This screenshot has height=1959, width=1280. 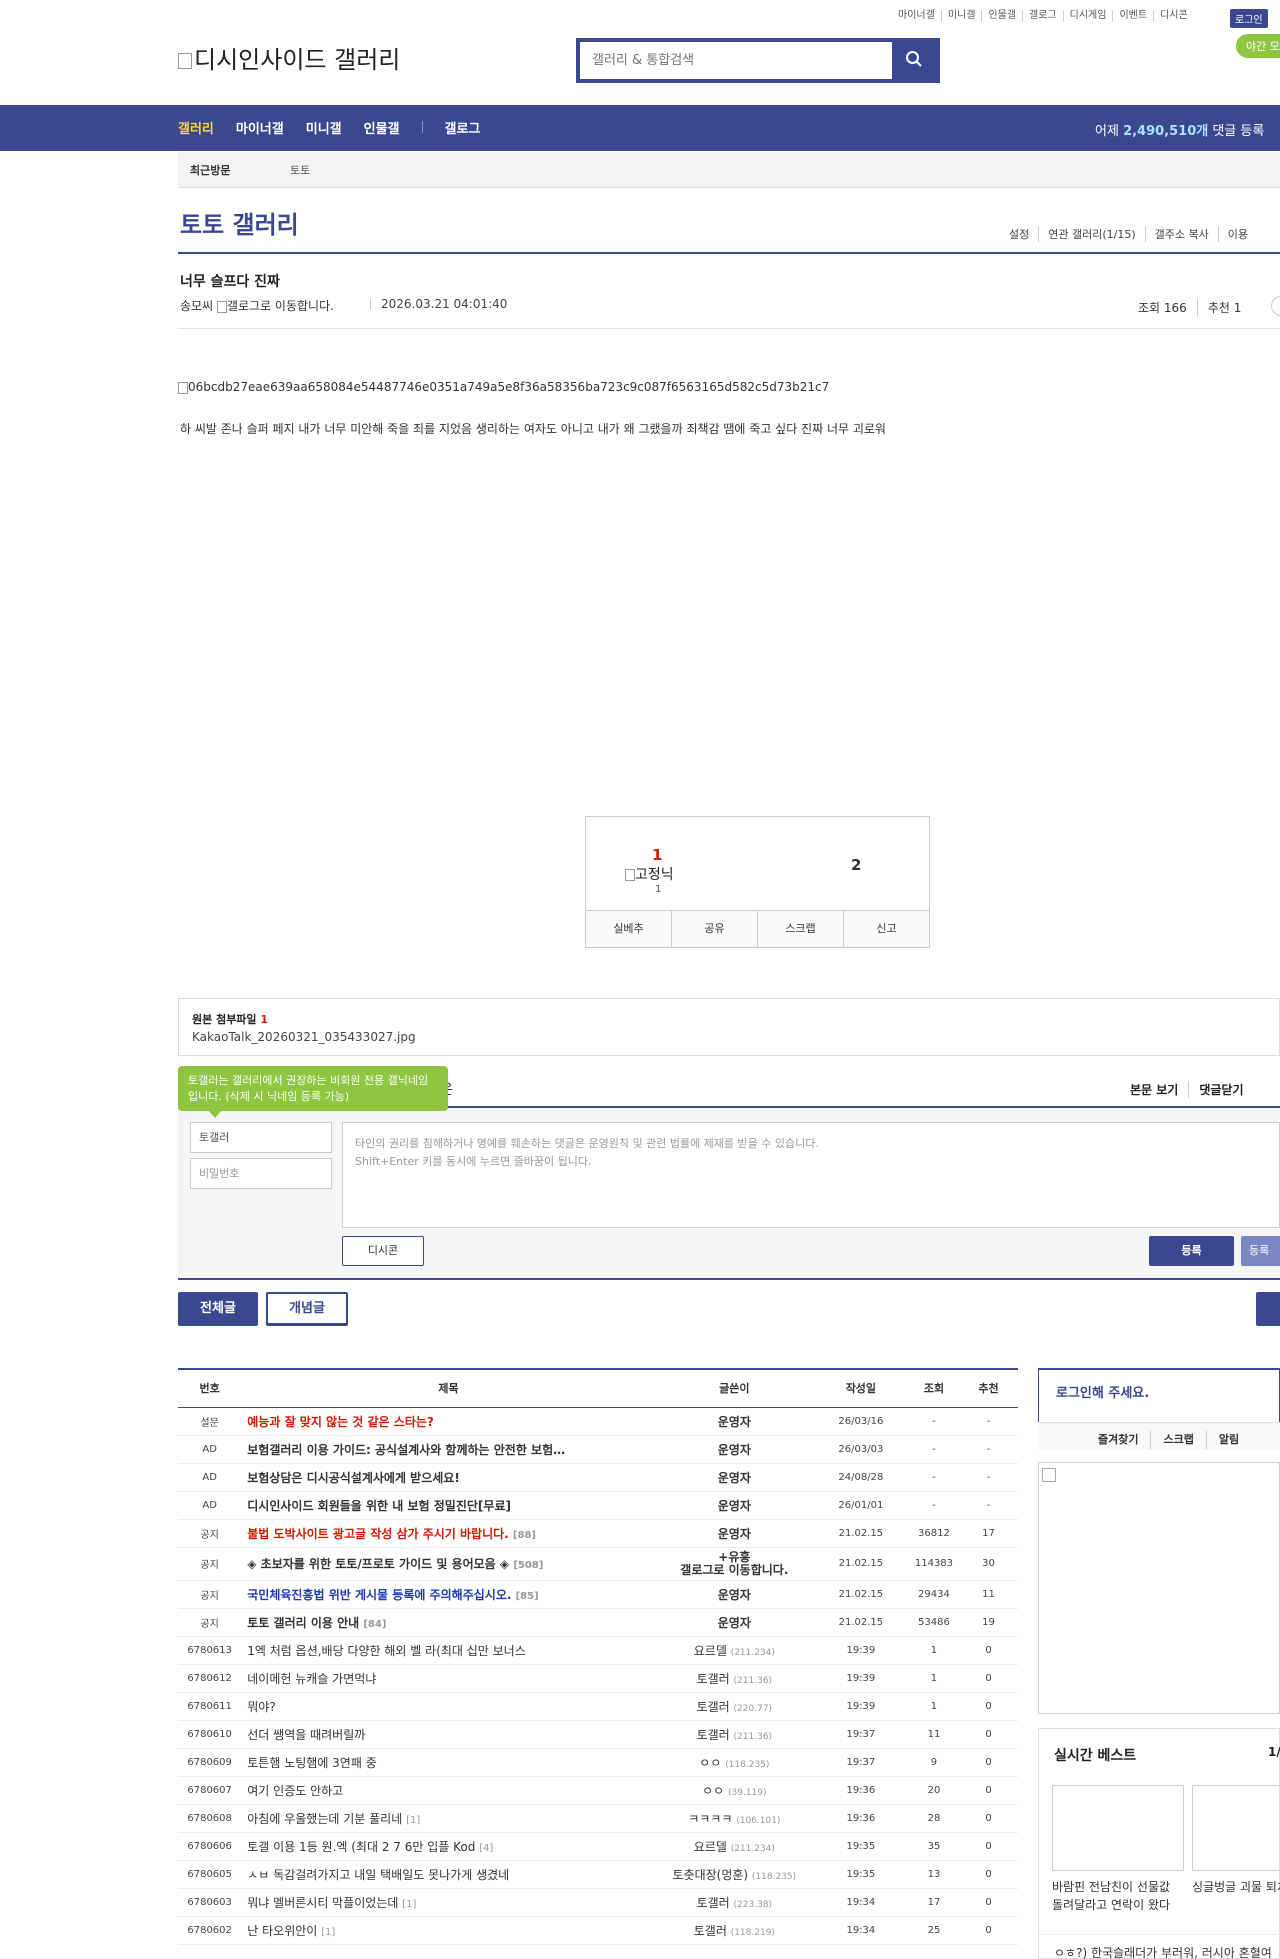 I want to click on top-link: 디시게임, so click(x=1087, y=16).